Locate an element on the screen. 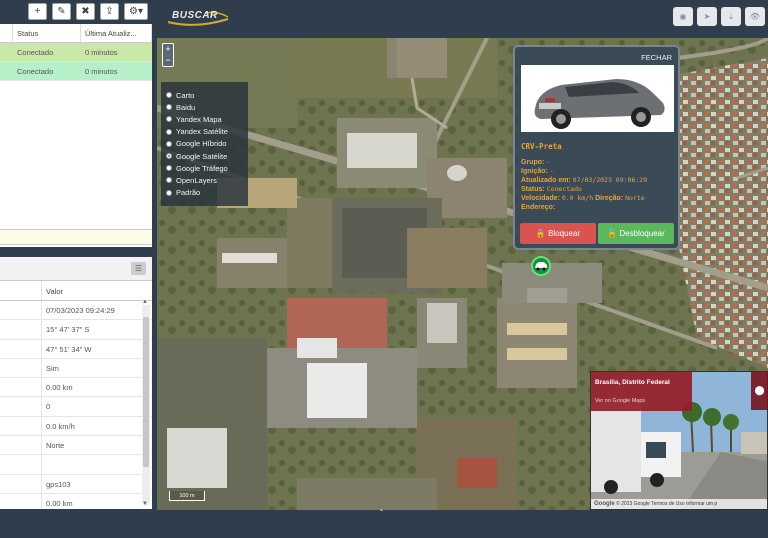  view-in-maps-link: Ver no Google Maps is located at coordinates (620, 401).